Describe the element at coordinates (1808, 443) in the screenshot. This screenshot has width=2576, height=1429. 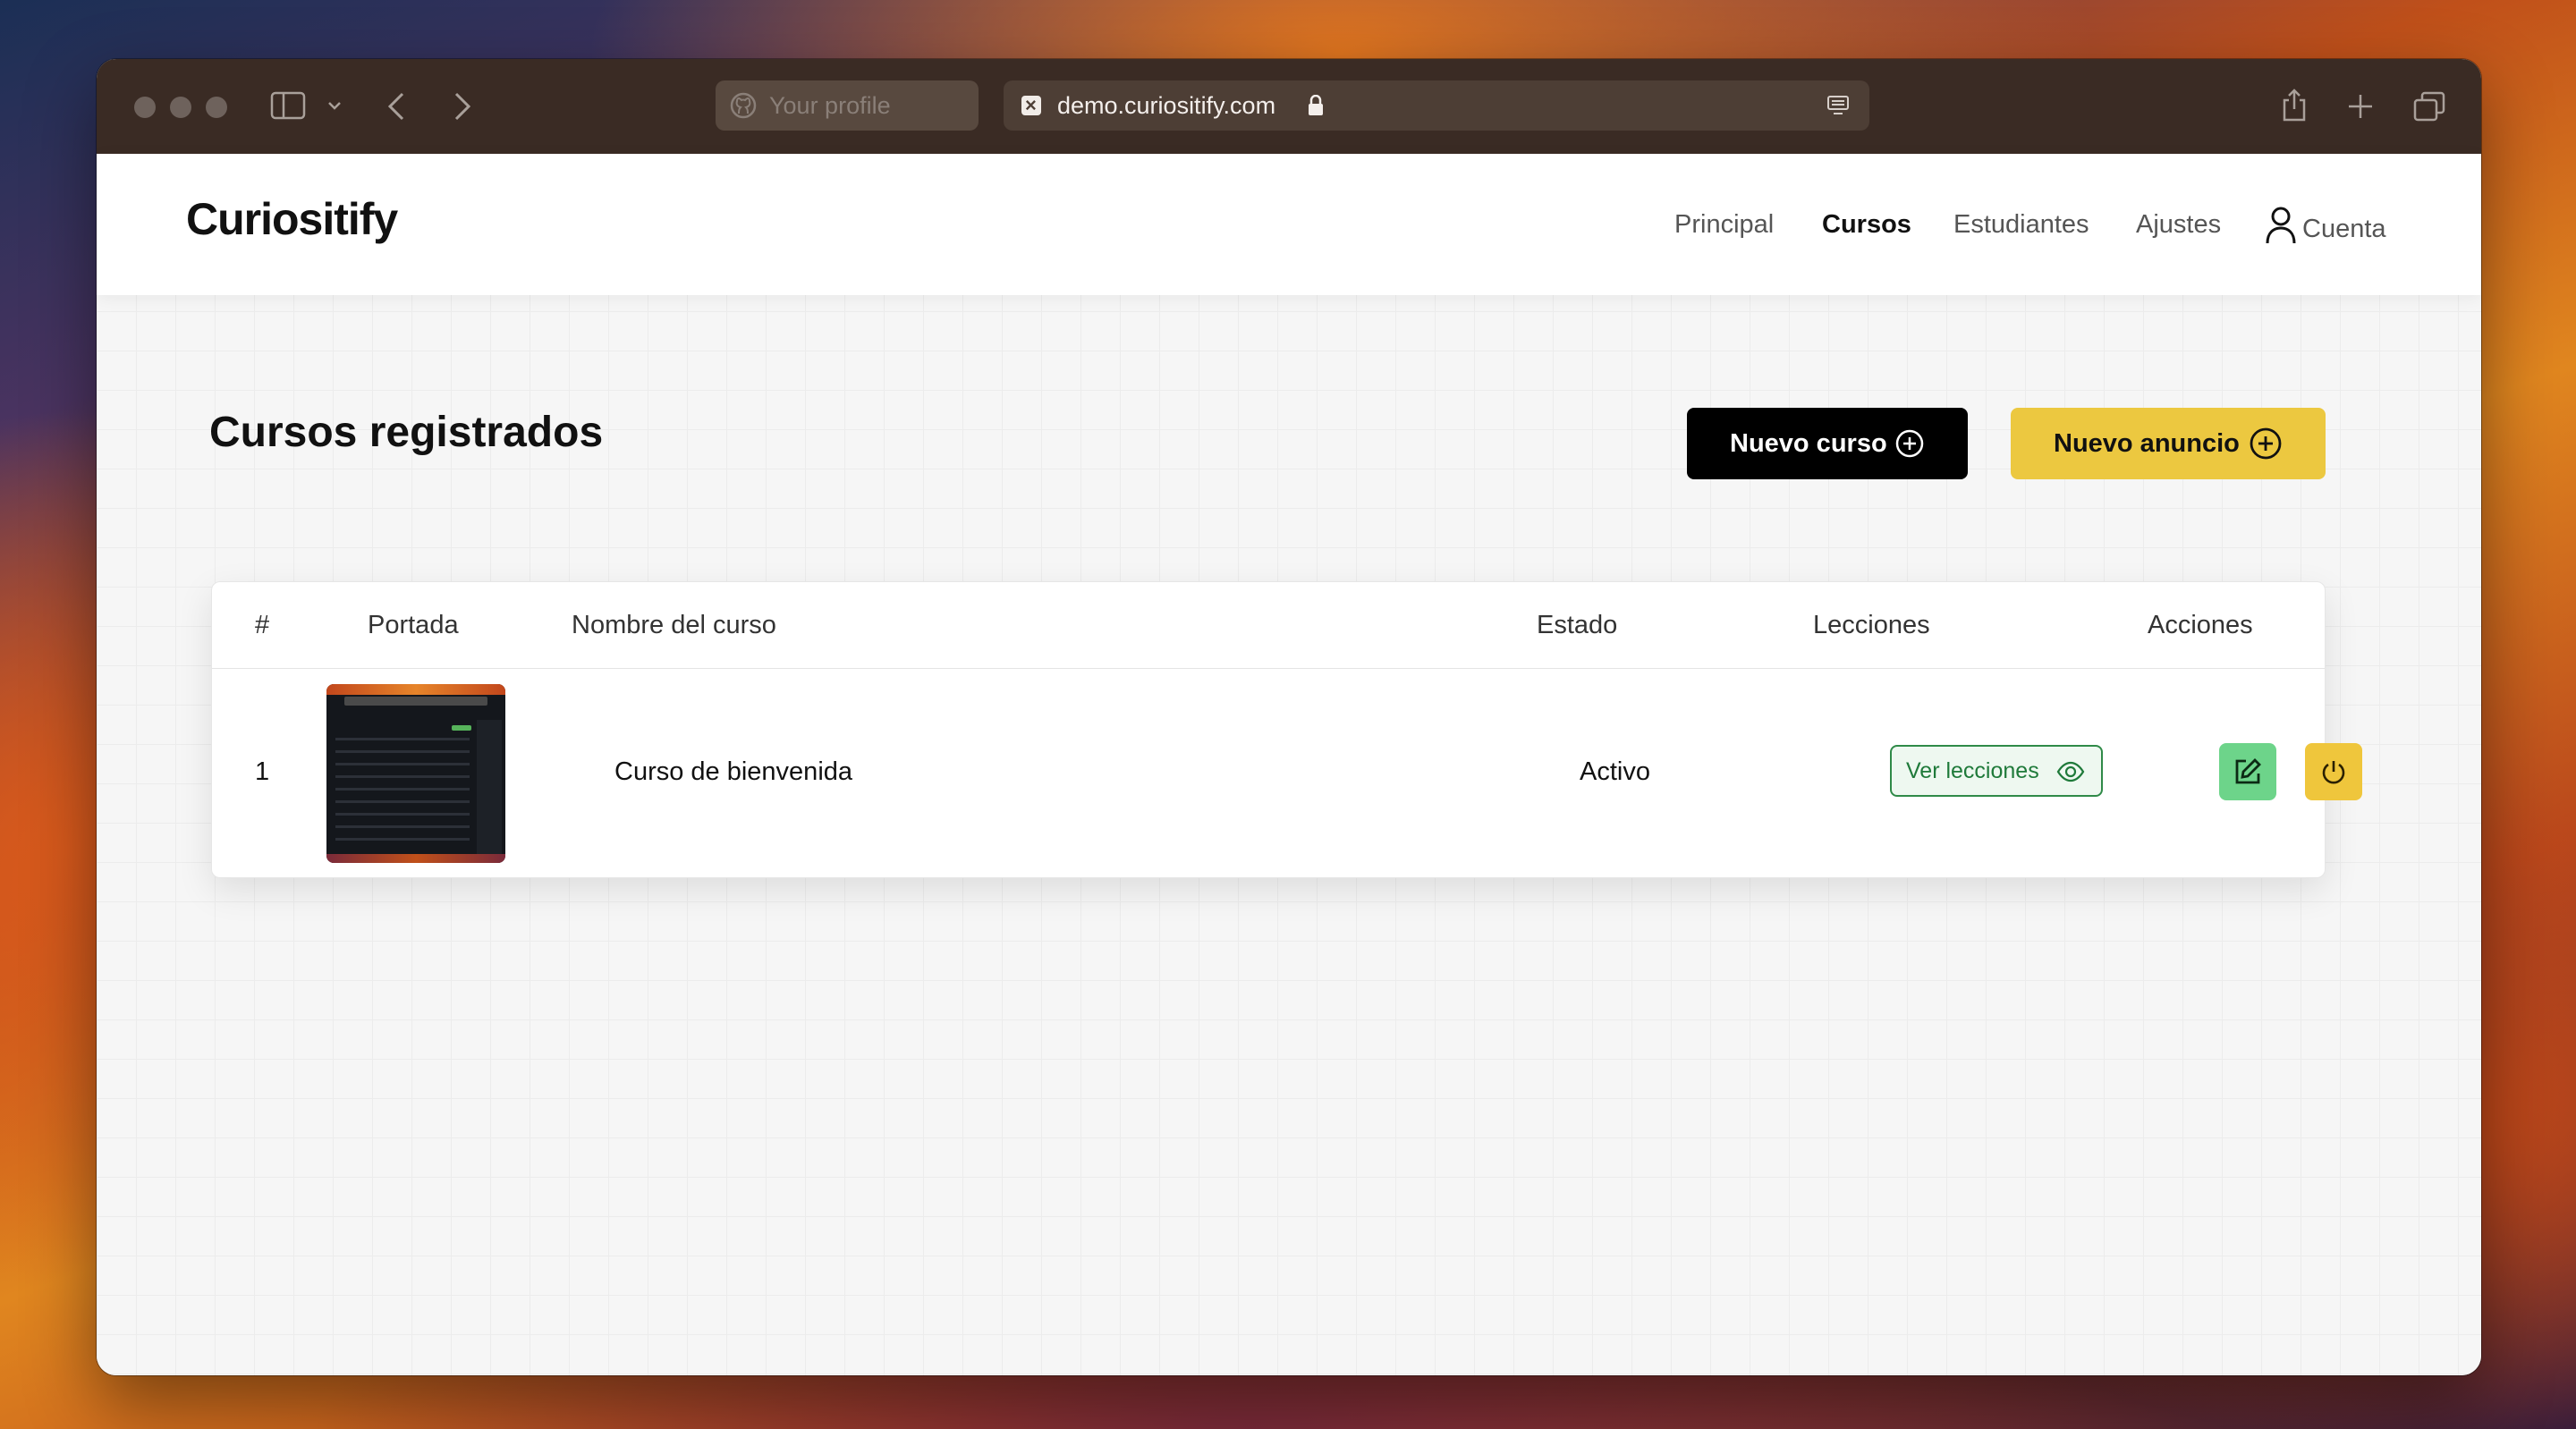
I see `new-course-label: Nuevo curso` at that location.